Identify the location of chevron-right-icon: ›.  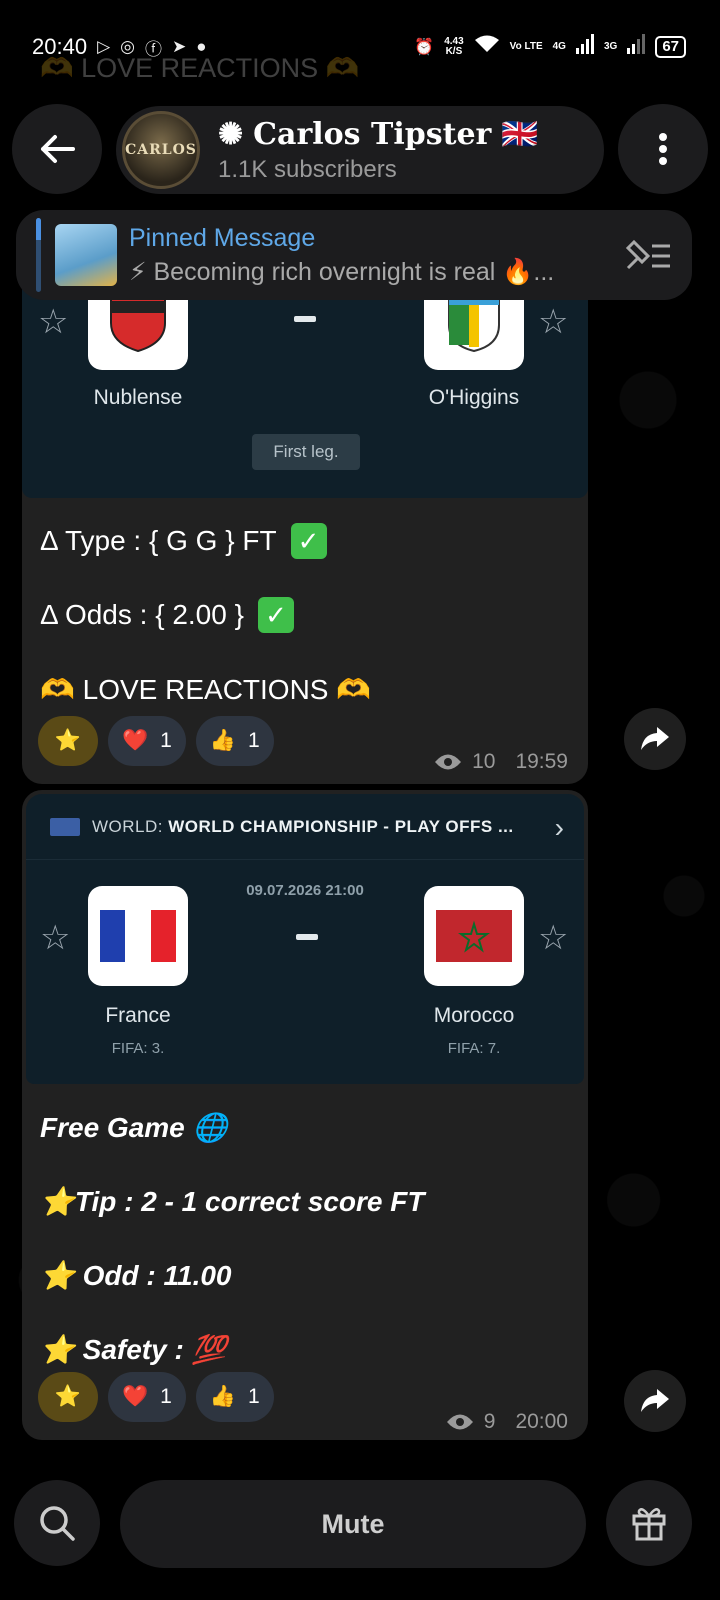
(559, 827).